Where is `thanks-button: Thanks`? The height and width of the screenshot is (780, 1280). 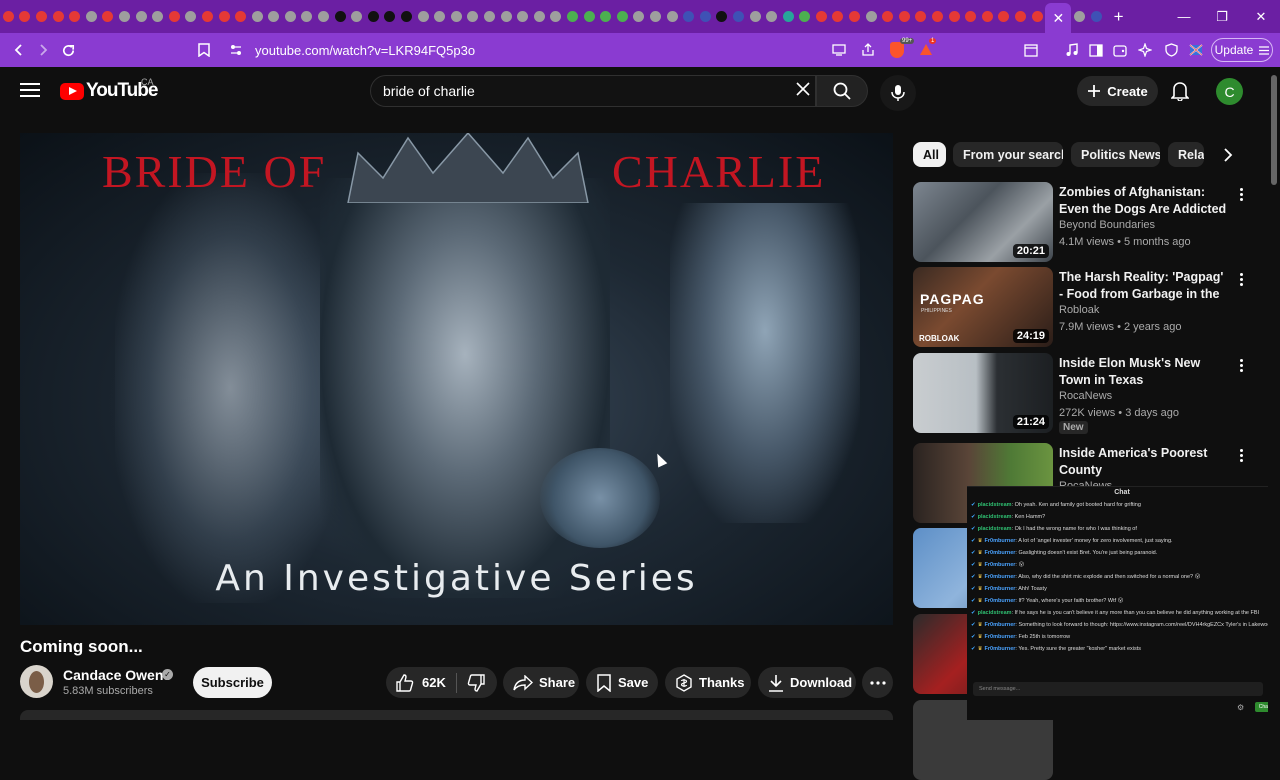
thanks-button: Thanks is located at coordinates (708, 682).